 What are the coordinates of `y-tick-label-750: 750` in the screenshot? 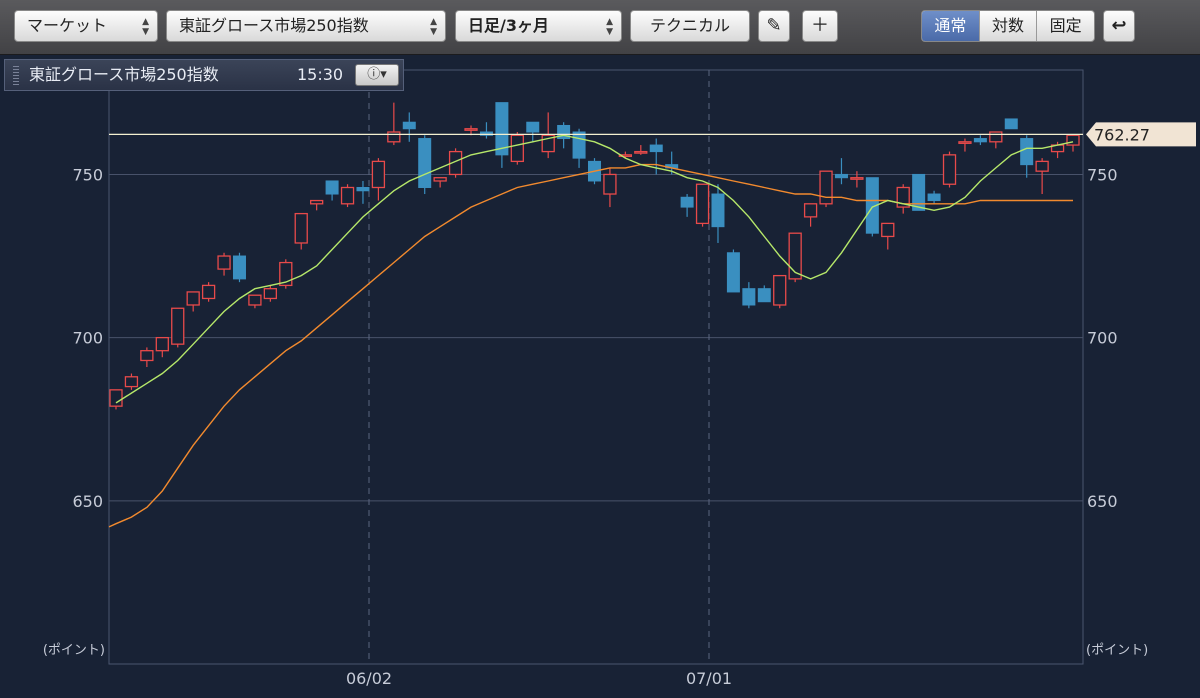 It's located at (87, 174).